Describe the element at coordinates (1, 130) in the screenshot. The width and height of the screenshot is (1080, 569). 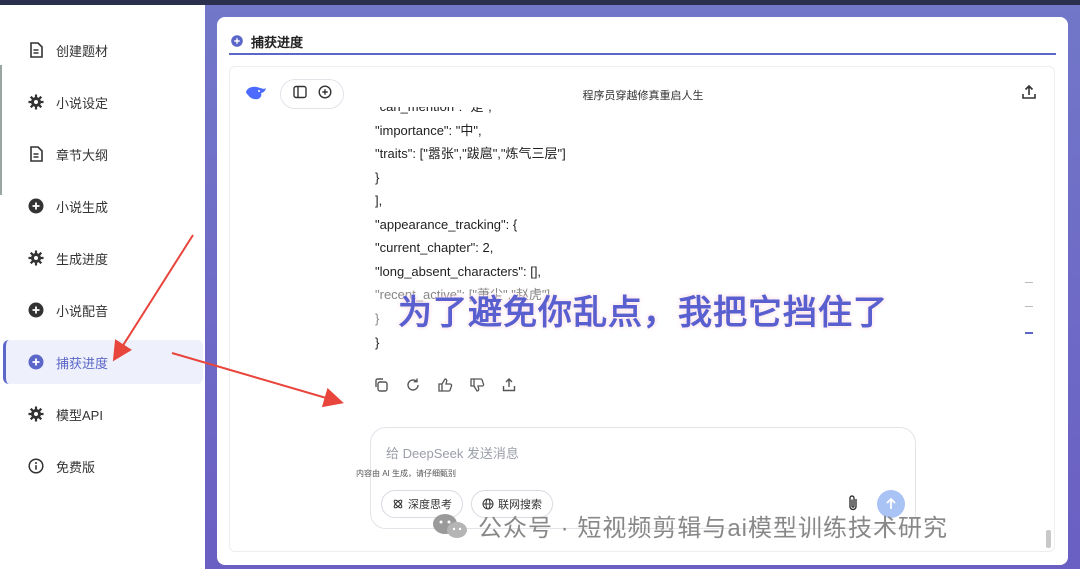
I see `left-edge-strip` at that location.